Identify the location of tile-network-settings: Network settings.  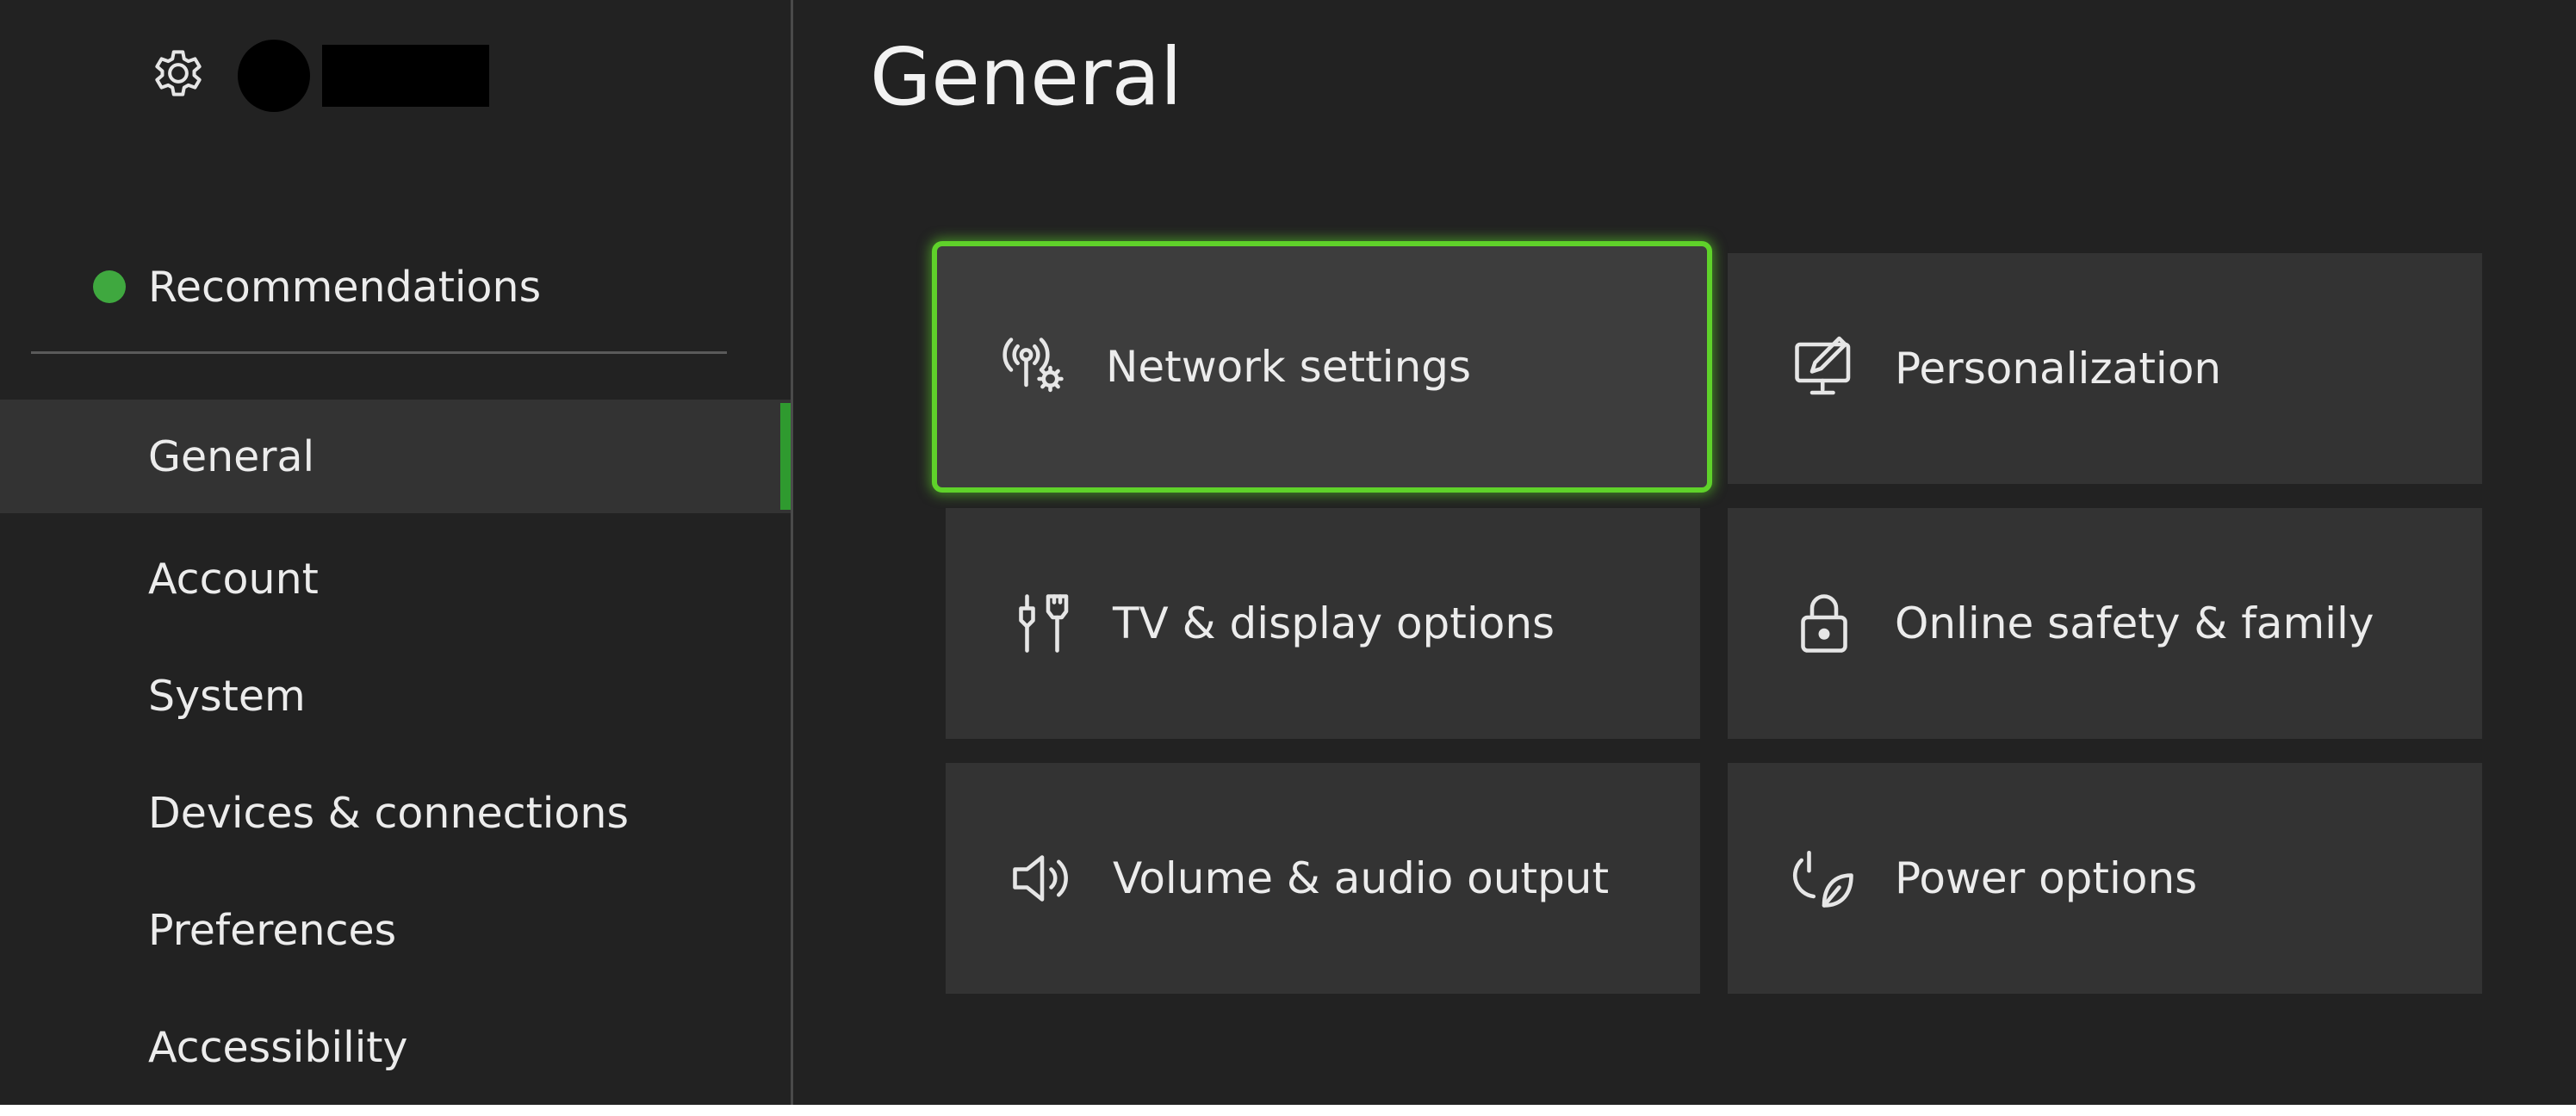
(1322, 367).